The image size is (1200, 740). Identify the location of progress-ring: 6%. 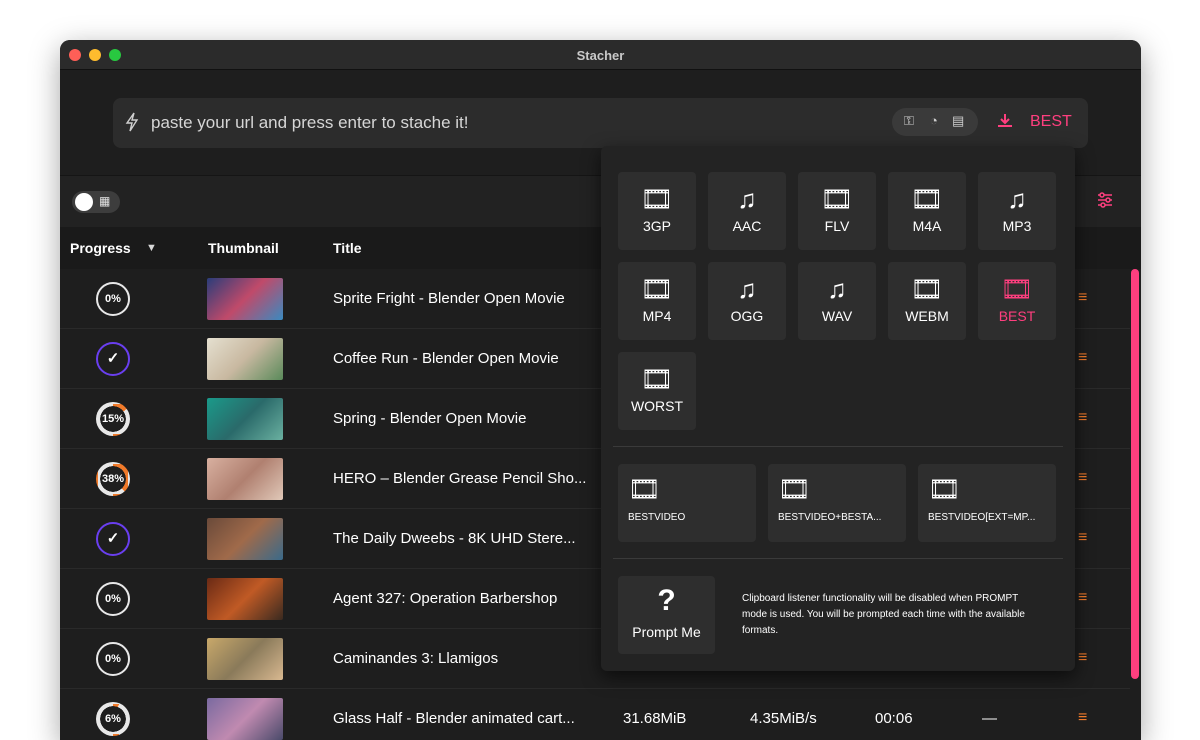
(113, 719).